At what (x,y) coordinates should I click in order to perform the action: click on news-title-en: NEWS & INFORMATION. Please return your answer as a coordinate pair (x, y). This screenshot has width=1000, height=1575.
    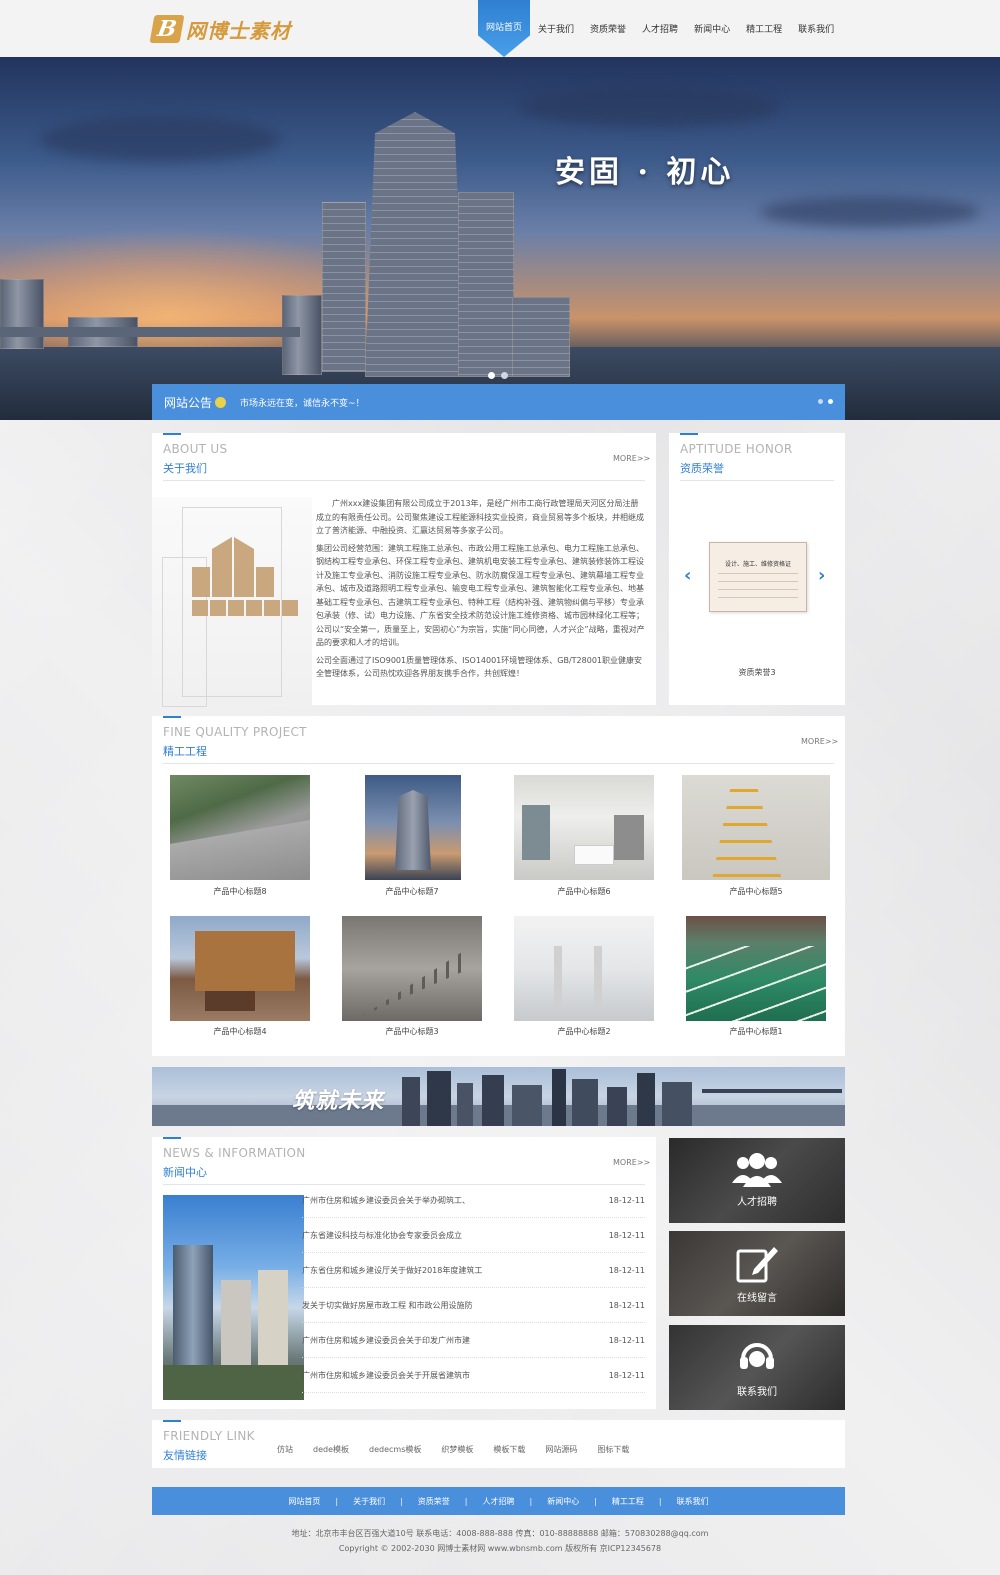
    Looking at the image, I should click on (234, 1153).